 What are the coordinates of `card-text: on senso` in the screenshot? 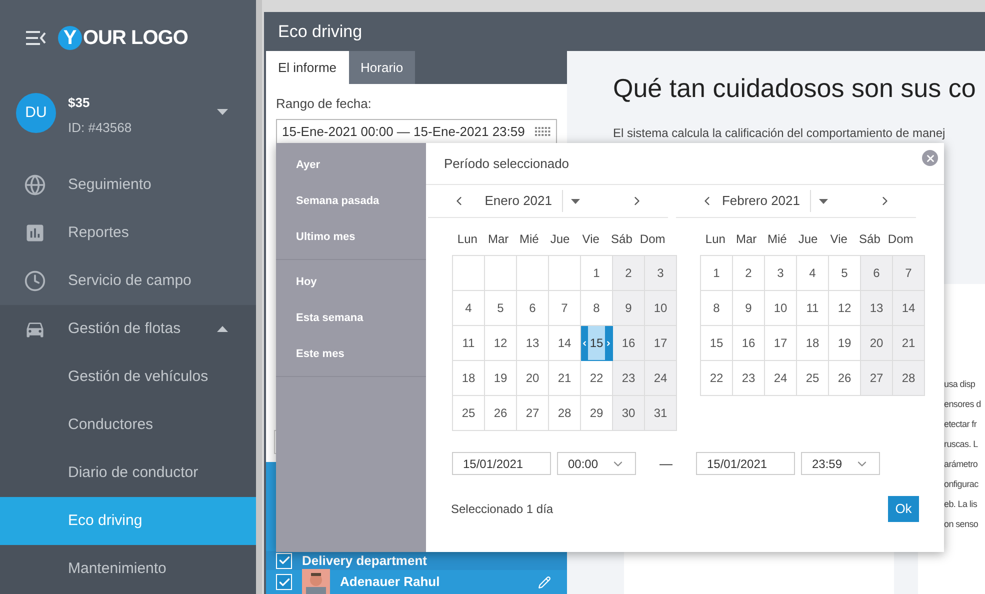 It's located at (962, 524).